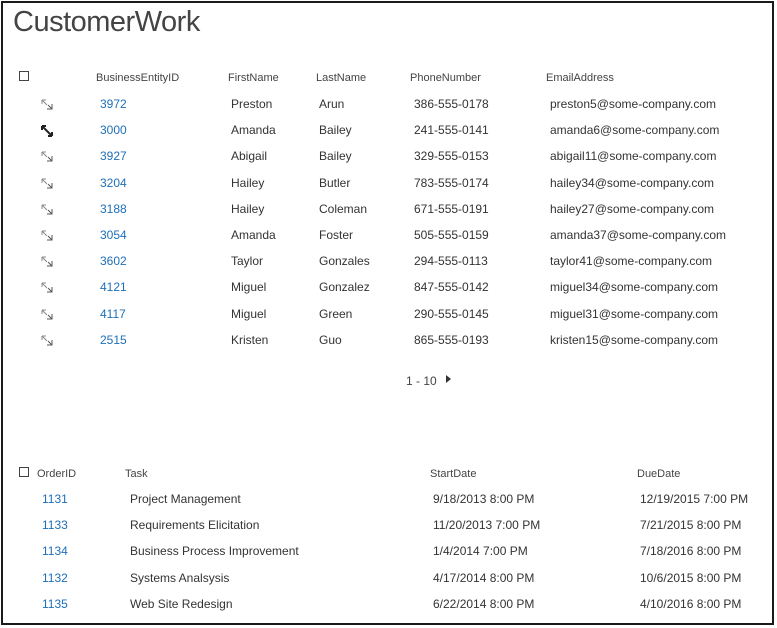 The width and height of the screenshot is (777, 628). I want to click on cell-business-entity-id: 3054, so click(113, 235).